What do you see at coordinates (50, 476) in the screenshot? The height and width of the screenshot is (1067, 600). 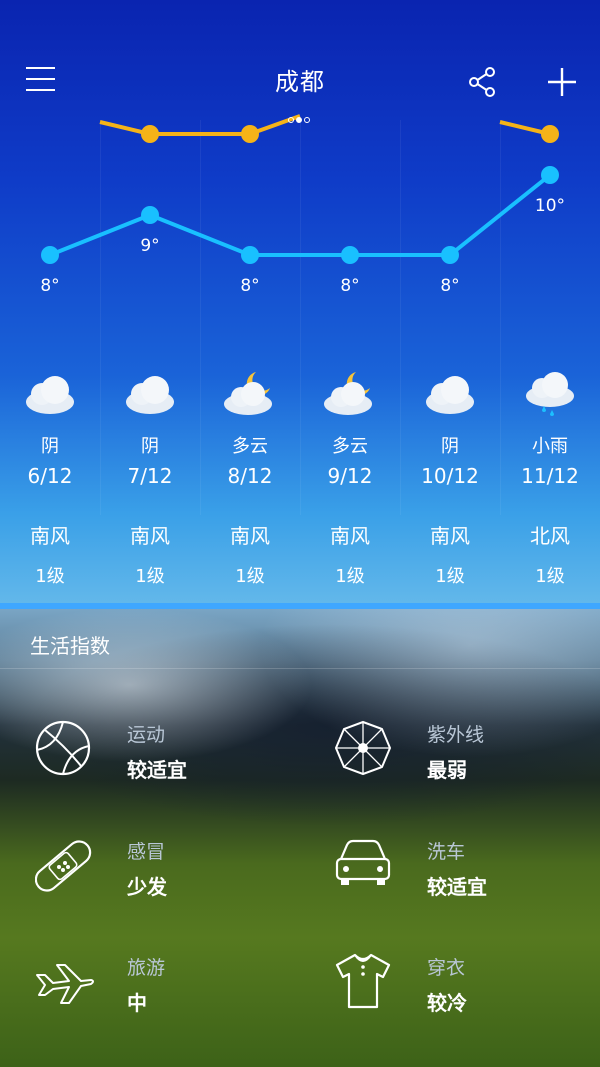 I see `forecast-date: 6/12` at bounding box center [50, 476].